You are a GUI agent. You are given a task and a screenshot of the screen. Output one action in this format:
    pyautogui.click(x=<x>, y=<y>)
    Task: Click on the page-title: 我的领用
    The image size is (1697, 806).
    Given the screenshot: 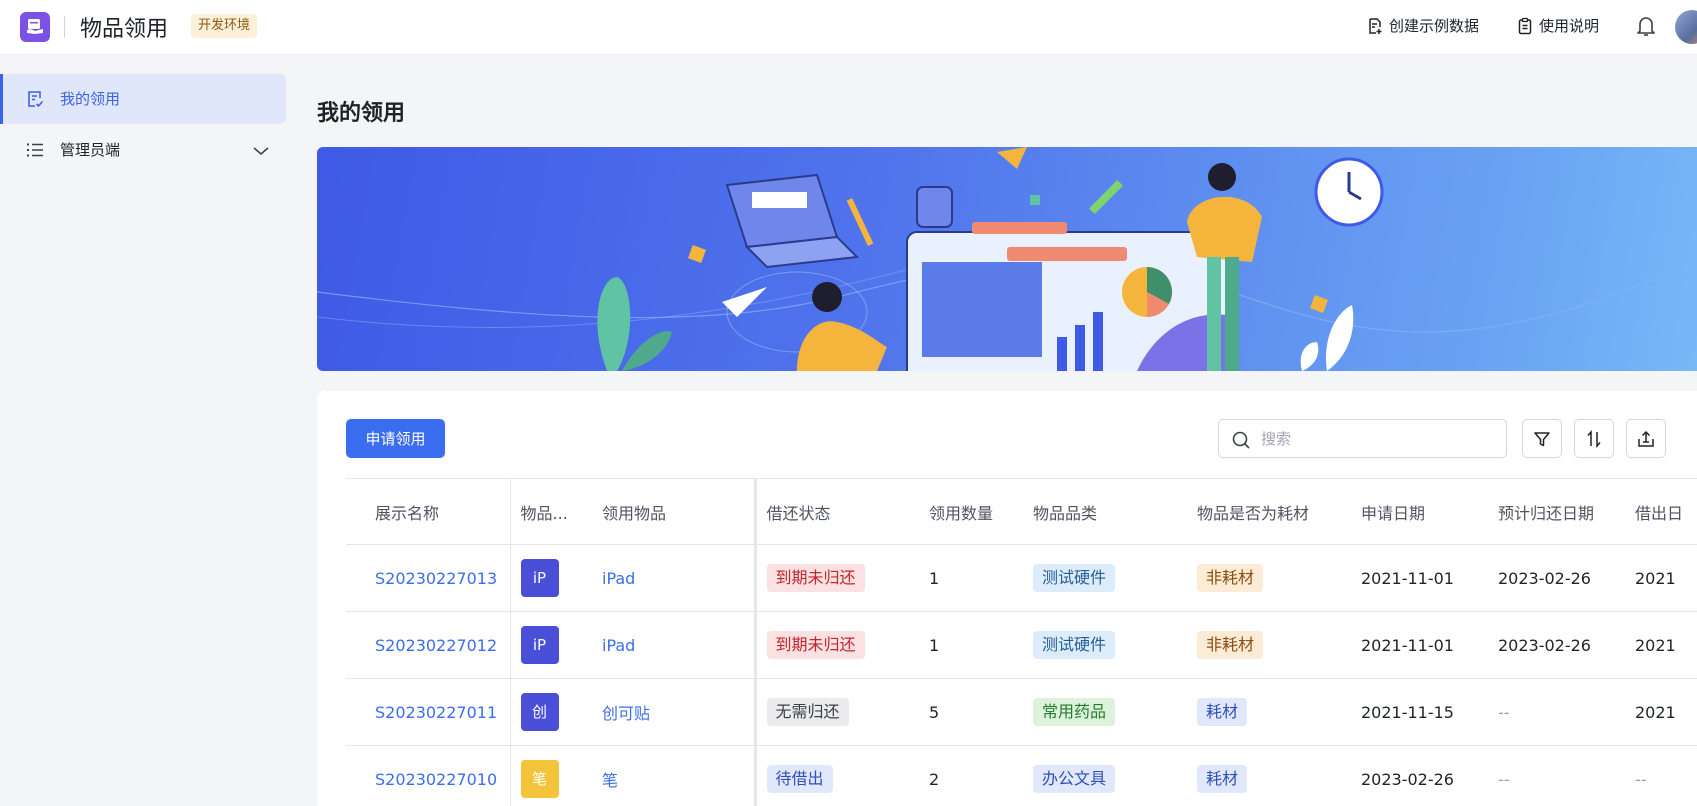 What is the action you would take?
    pyautogui.click(x=361, y=113)
    